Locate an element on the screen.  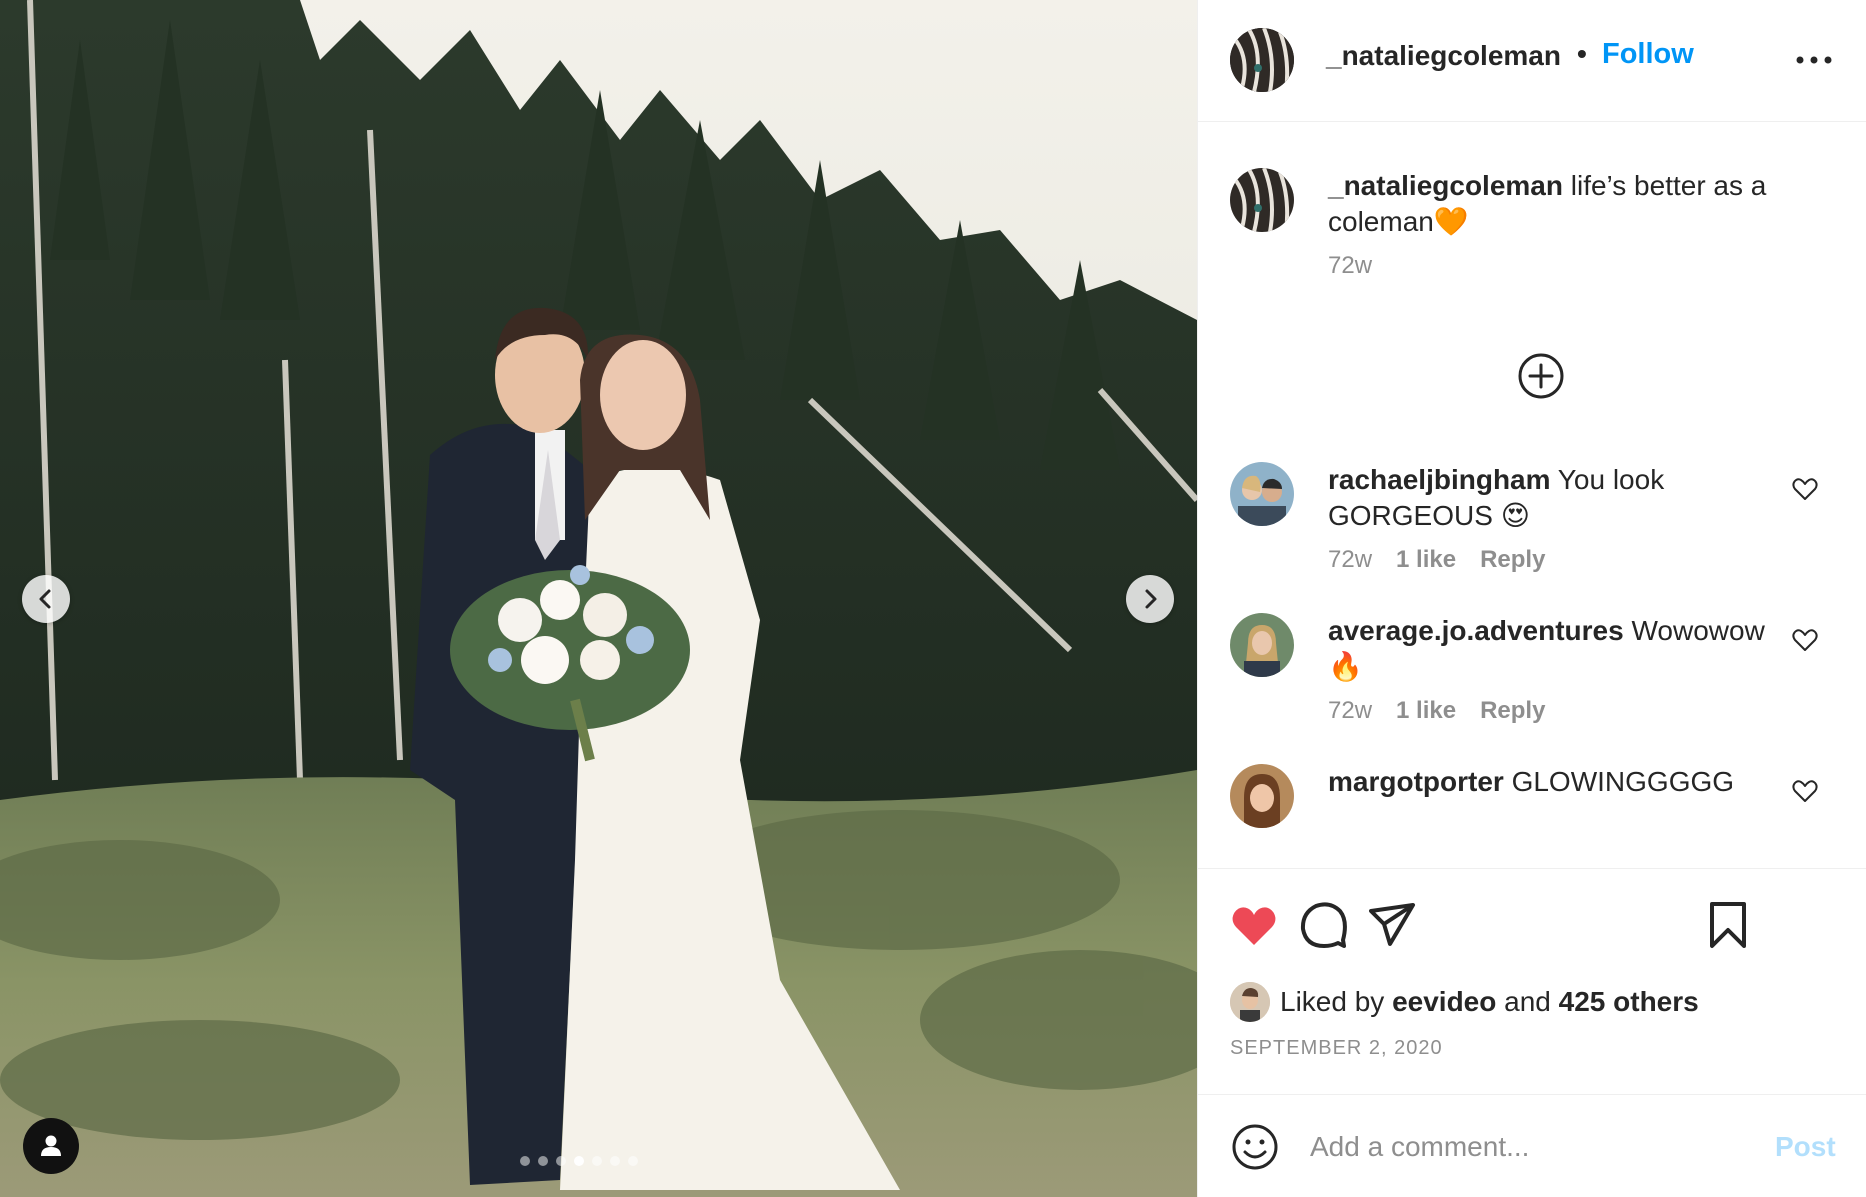
tagged-people-button is located at coordinates (51, 1146).